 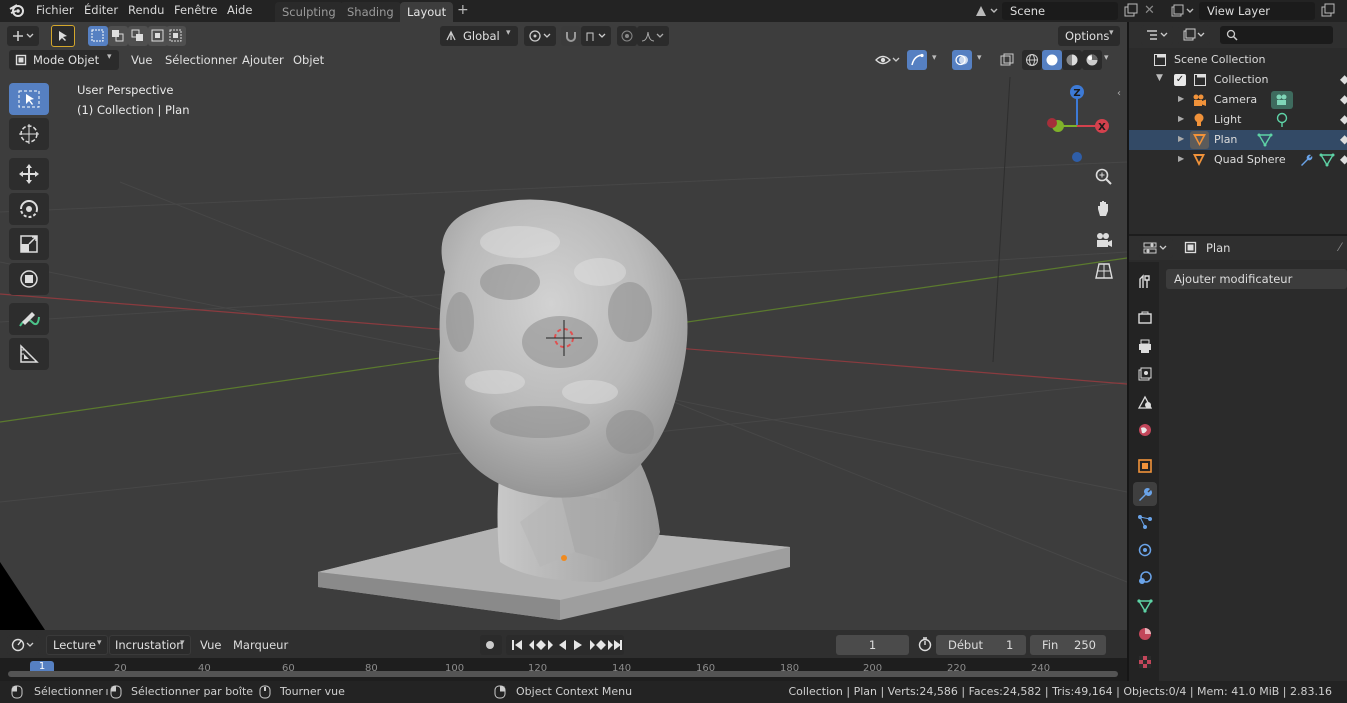 I want to click on rendered-shading-icon, so click(x=1092, y=60).